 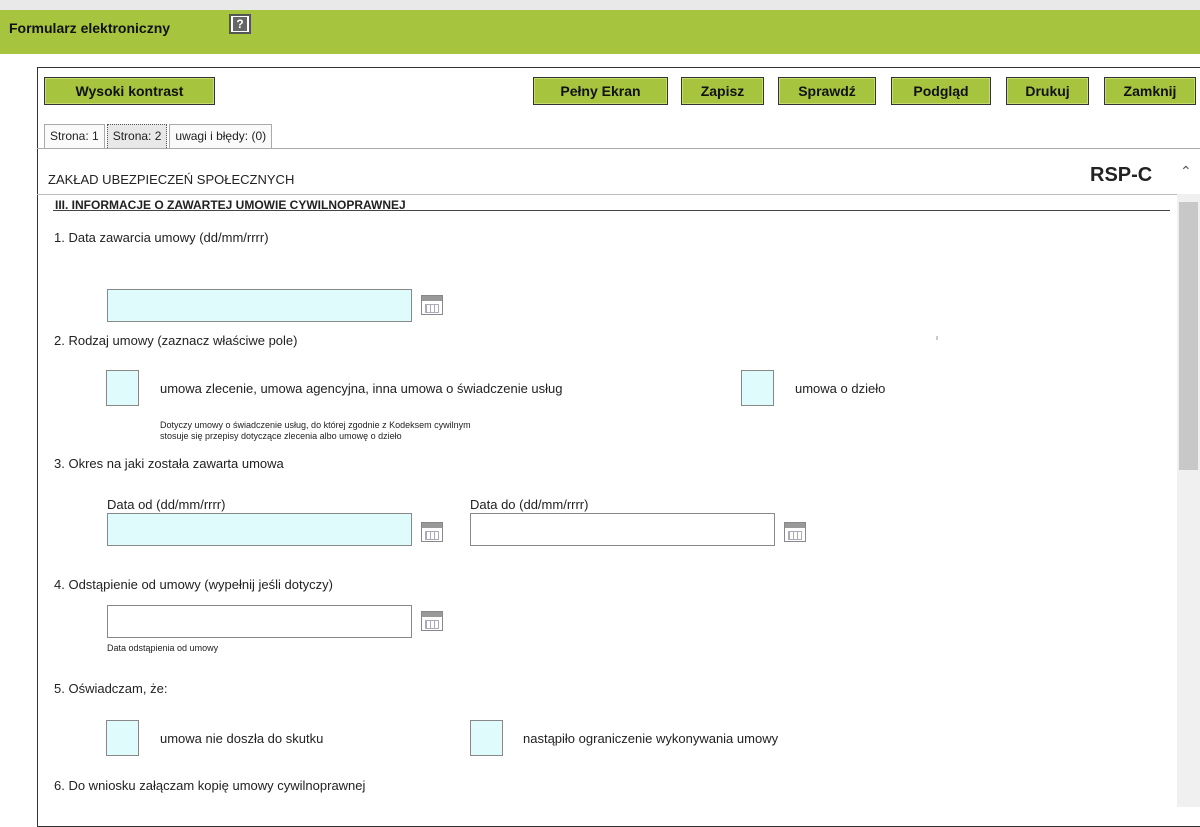 What do you see at coordinates (529, 504) in the screenshot?
I see `date-to-label: Data do (dd/mm/rrrr)` at bounding box center [529, 504].